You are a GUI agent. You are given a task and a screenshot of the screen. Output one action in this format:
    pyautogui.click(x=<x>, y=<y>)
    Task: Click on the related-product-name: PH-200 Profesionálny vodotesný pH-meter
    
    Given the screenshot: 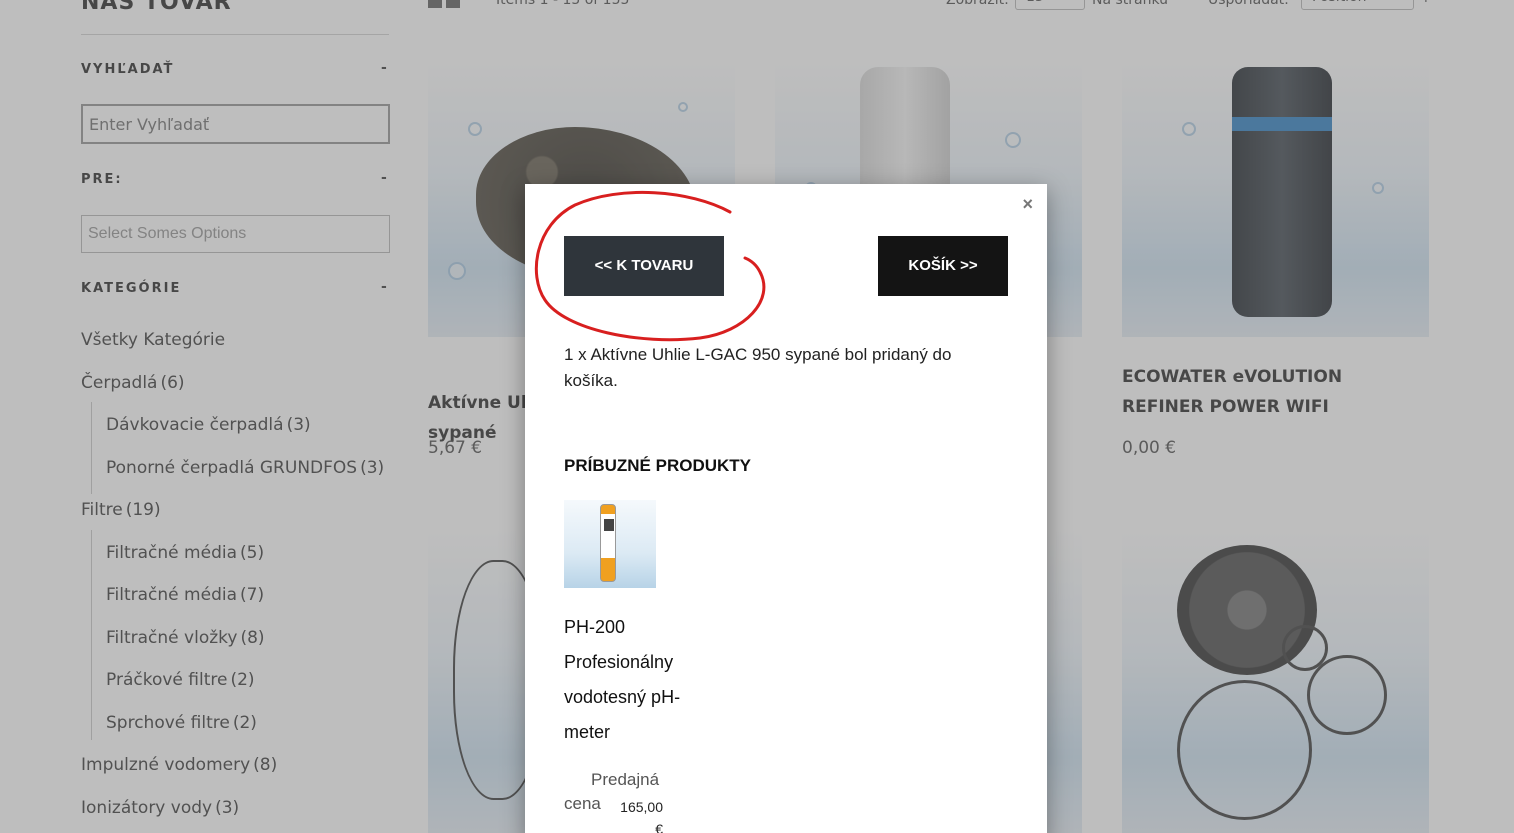 What is the action you would take?
    pyautogui.click(x=634, y=680)
    